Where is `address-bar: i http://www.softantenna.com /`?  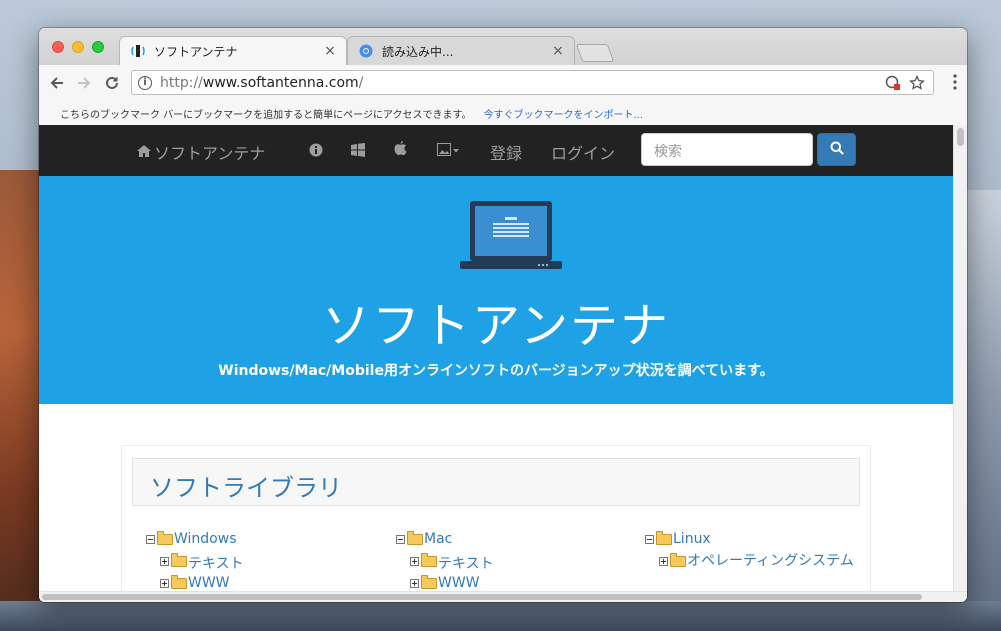 address-bar: i http://www.softantenna.com / is located at coordinates (532, 82).